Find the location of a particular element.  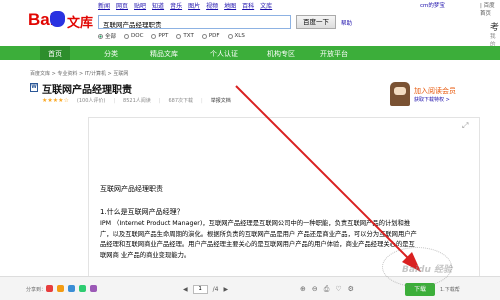

promo-title: 加入阅读会员 is located at coordinates (435, 91).